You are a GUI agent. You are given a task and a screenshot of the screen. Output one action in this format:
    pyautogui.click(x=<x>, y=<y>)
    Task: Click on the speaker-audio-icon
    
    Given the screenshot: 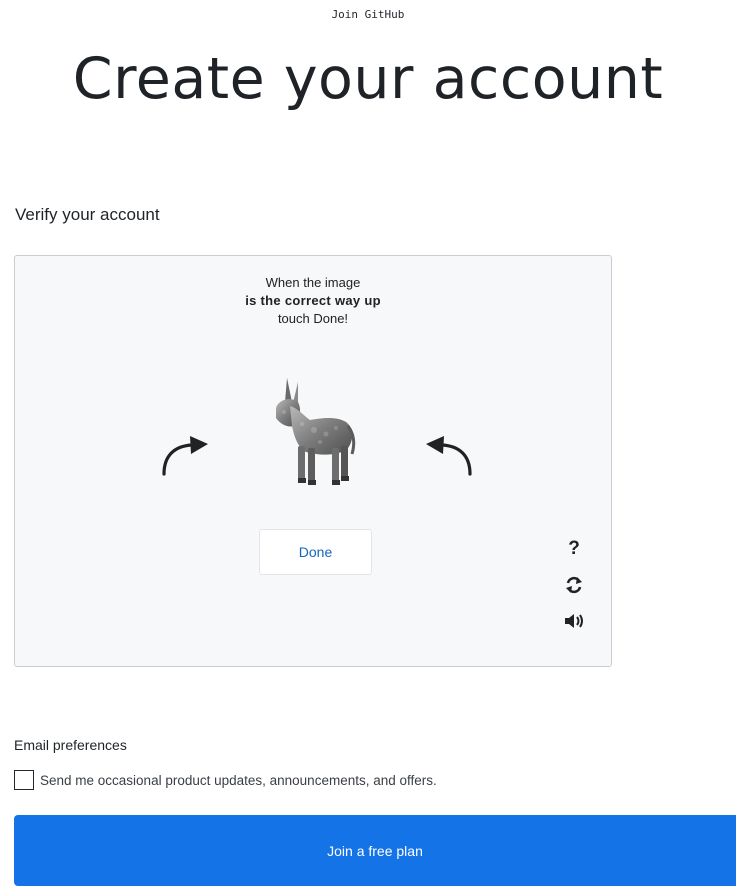 What is the action you would take?
    pyautogui.click(x=574, y=621)
    